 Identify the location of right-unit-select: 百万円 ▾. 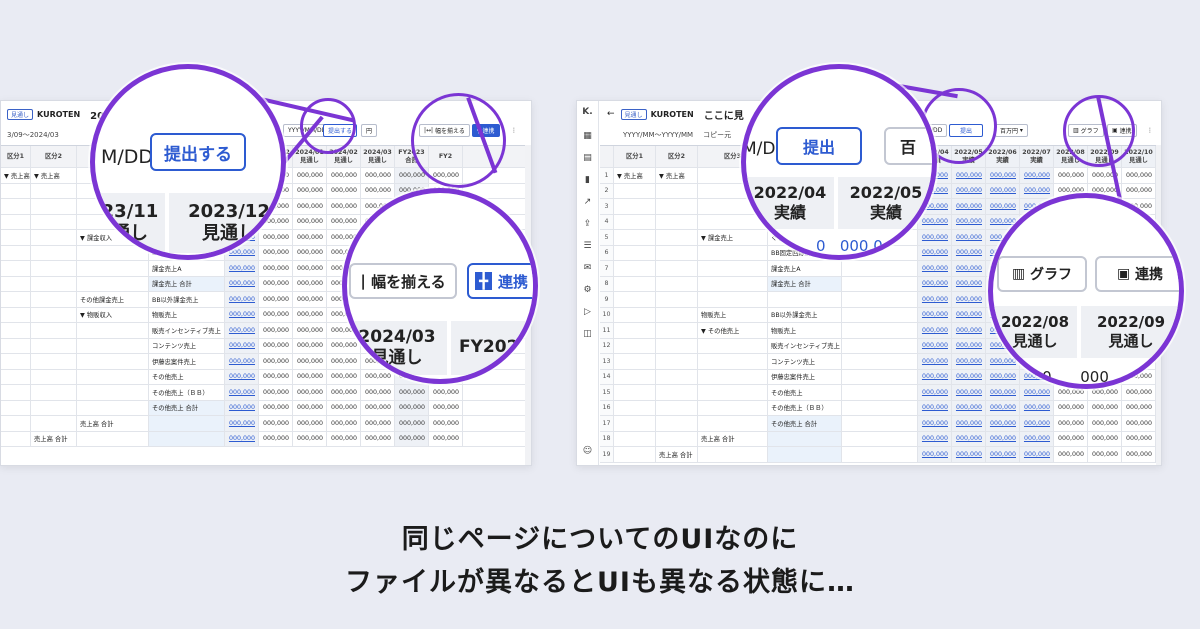
(1011, 130).